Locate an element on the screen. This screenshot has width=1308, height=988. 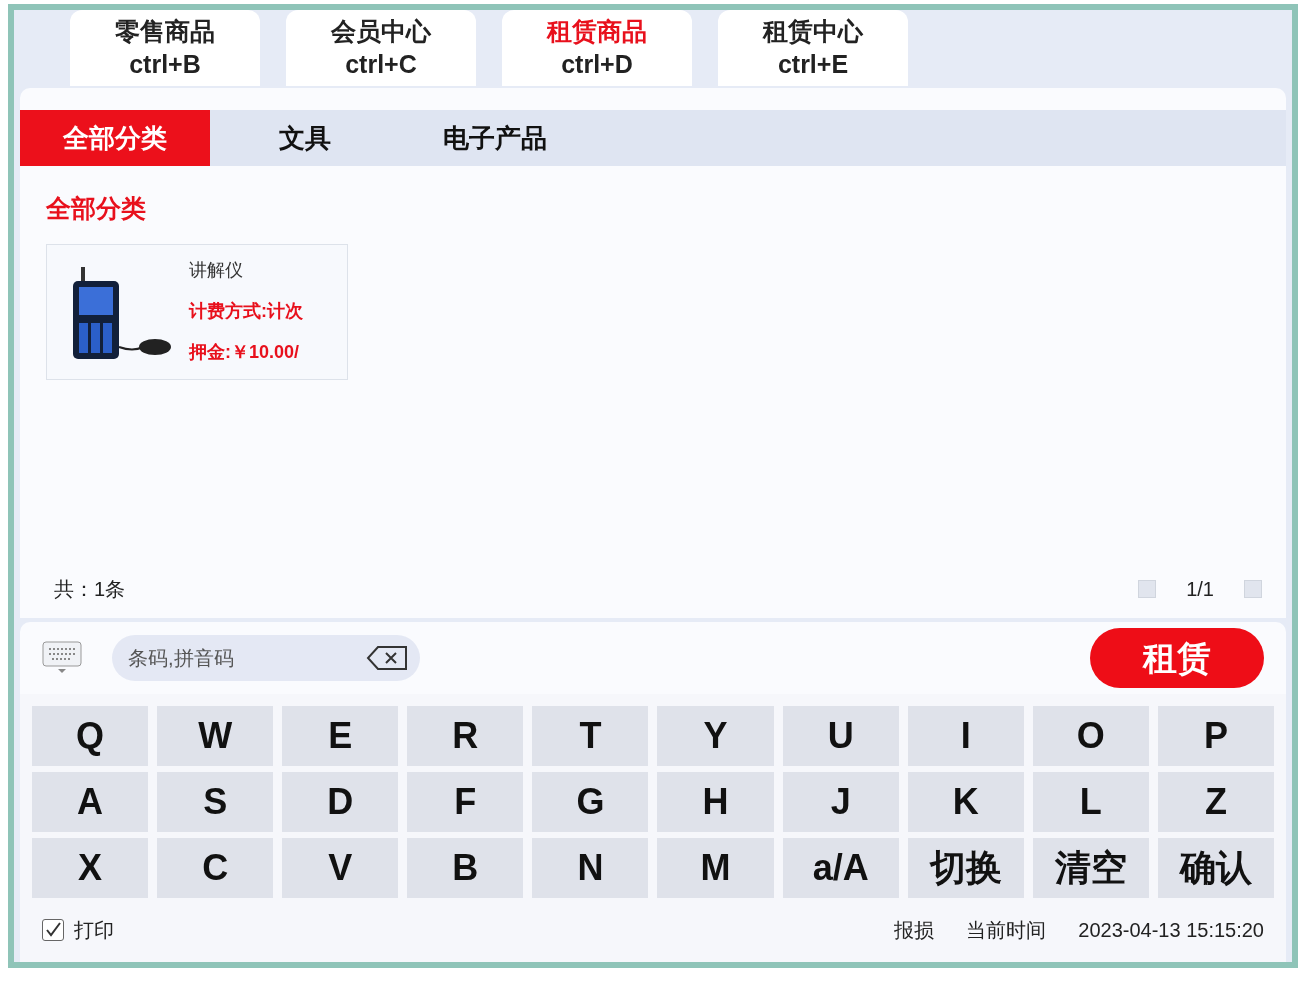
keyboard-key: 切换 is located at coordinates (965, 868).